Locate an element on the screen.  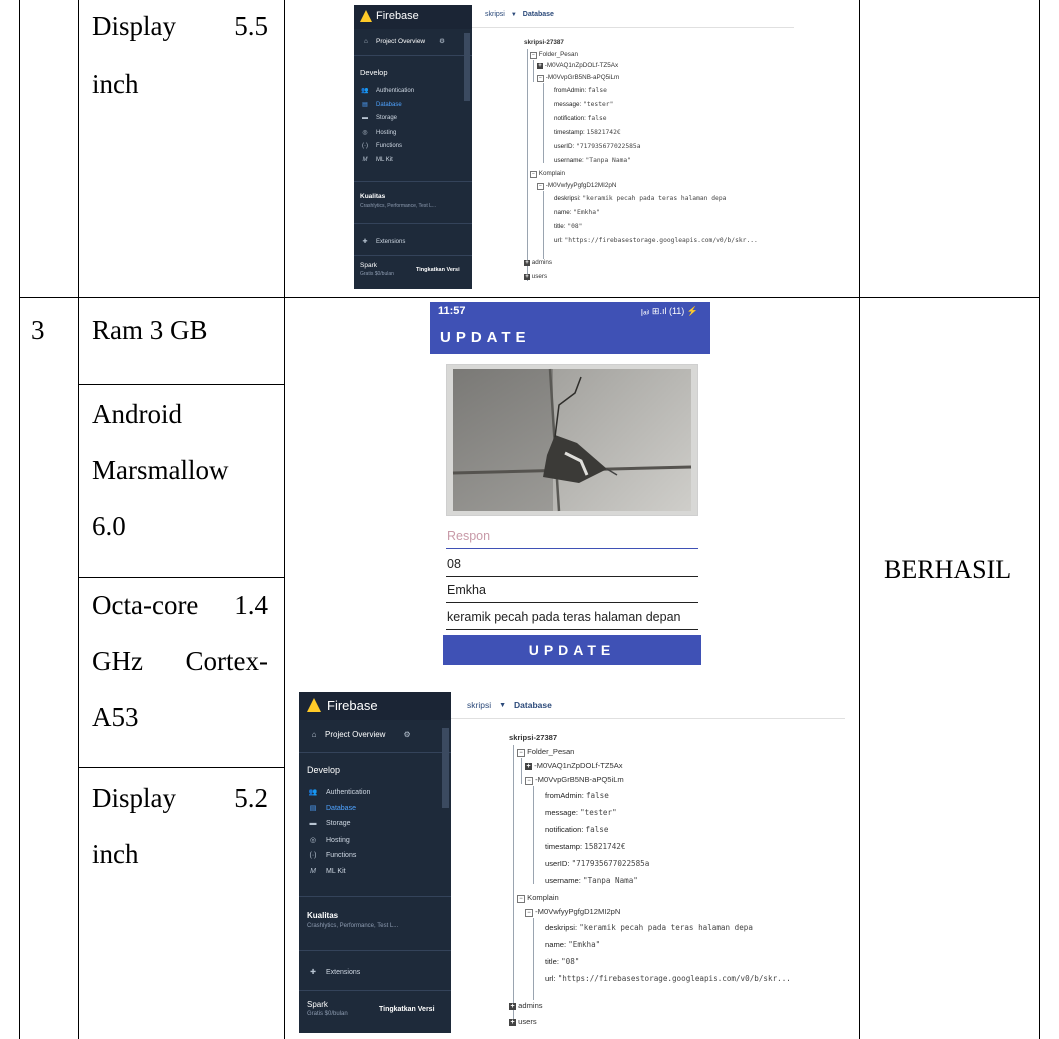
tree-node-label: Folder_Pesan is located at coordinates (558, 54).